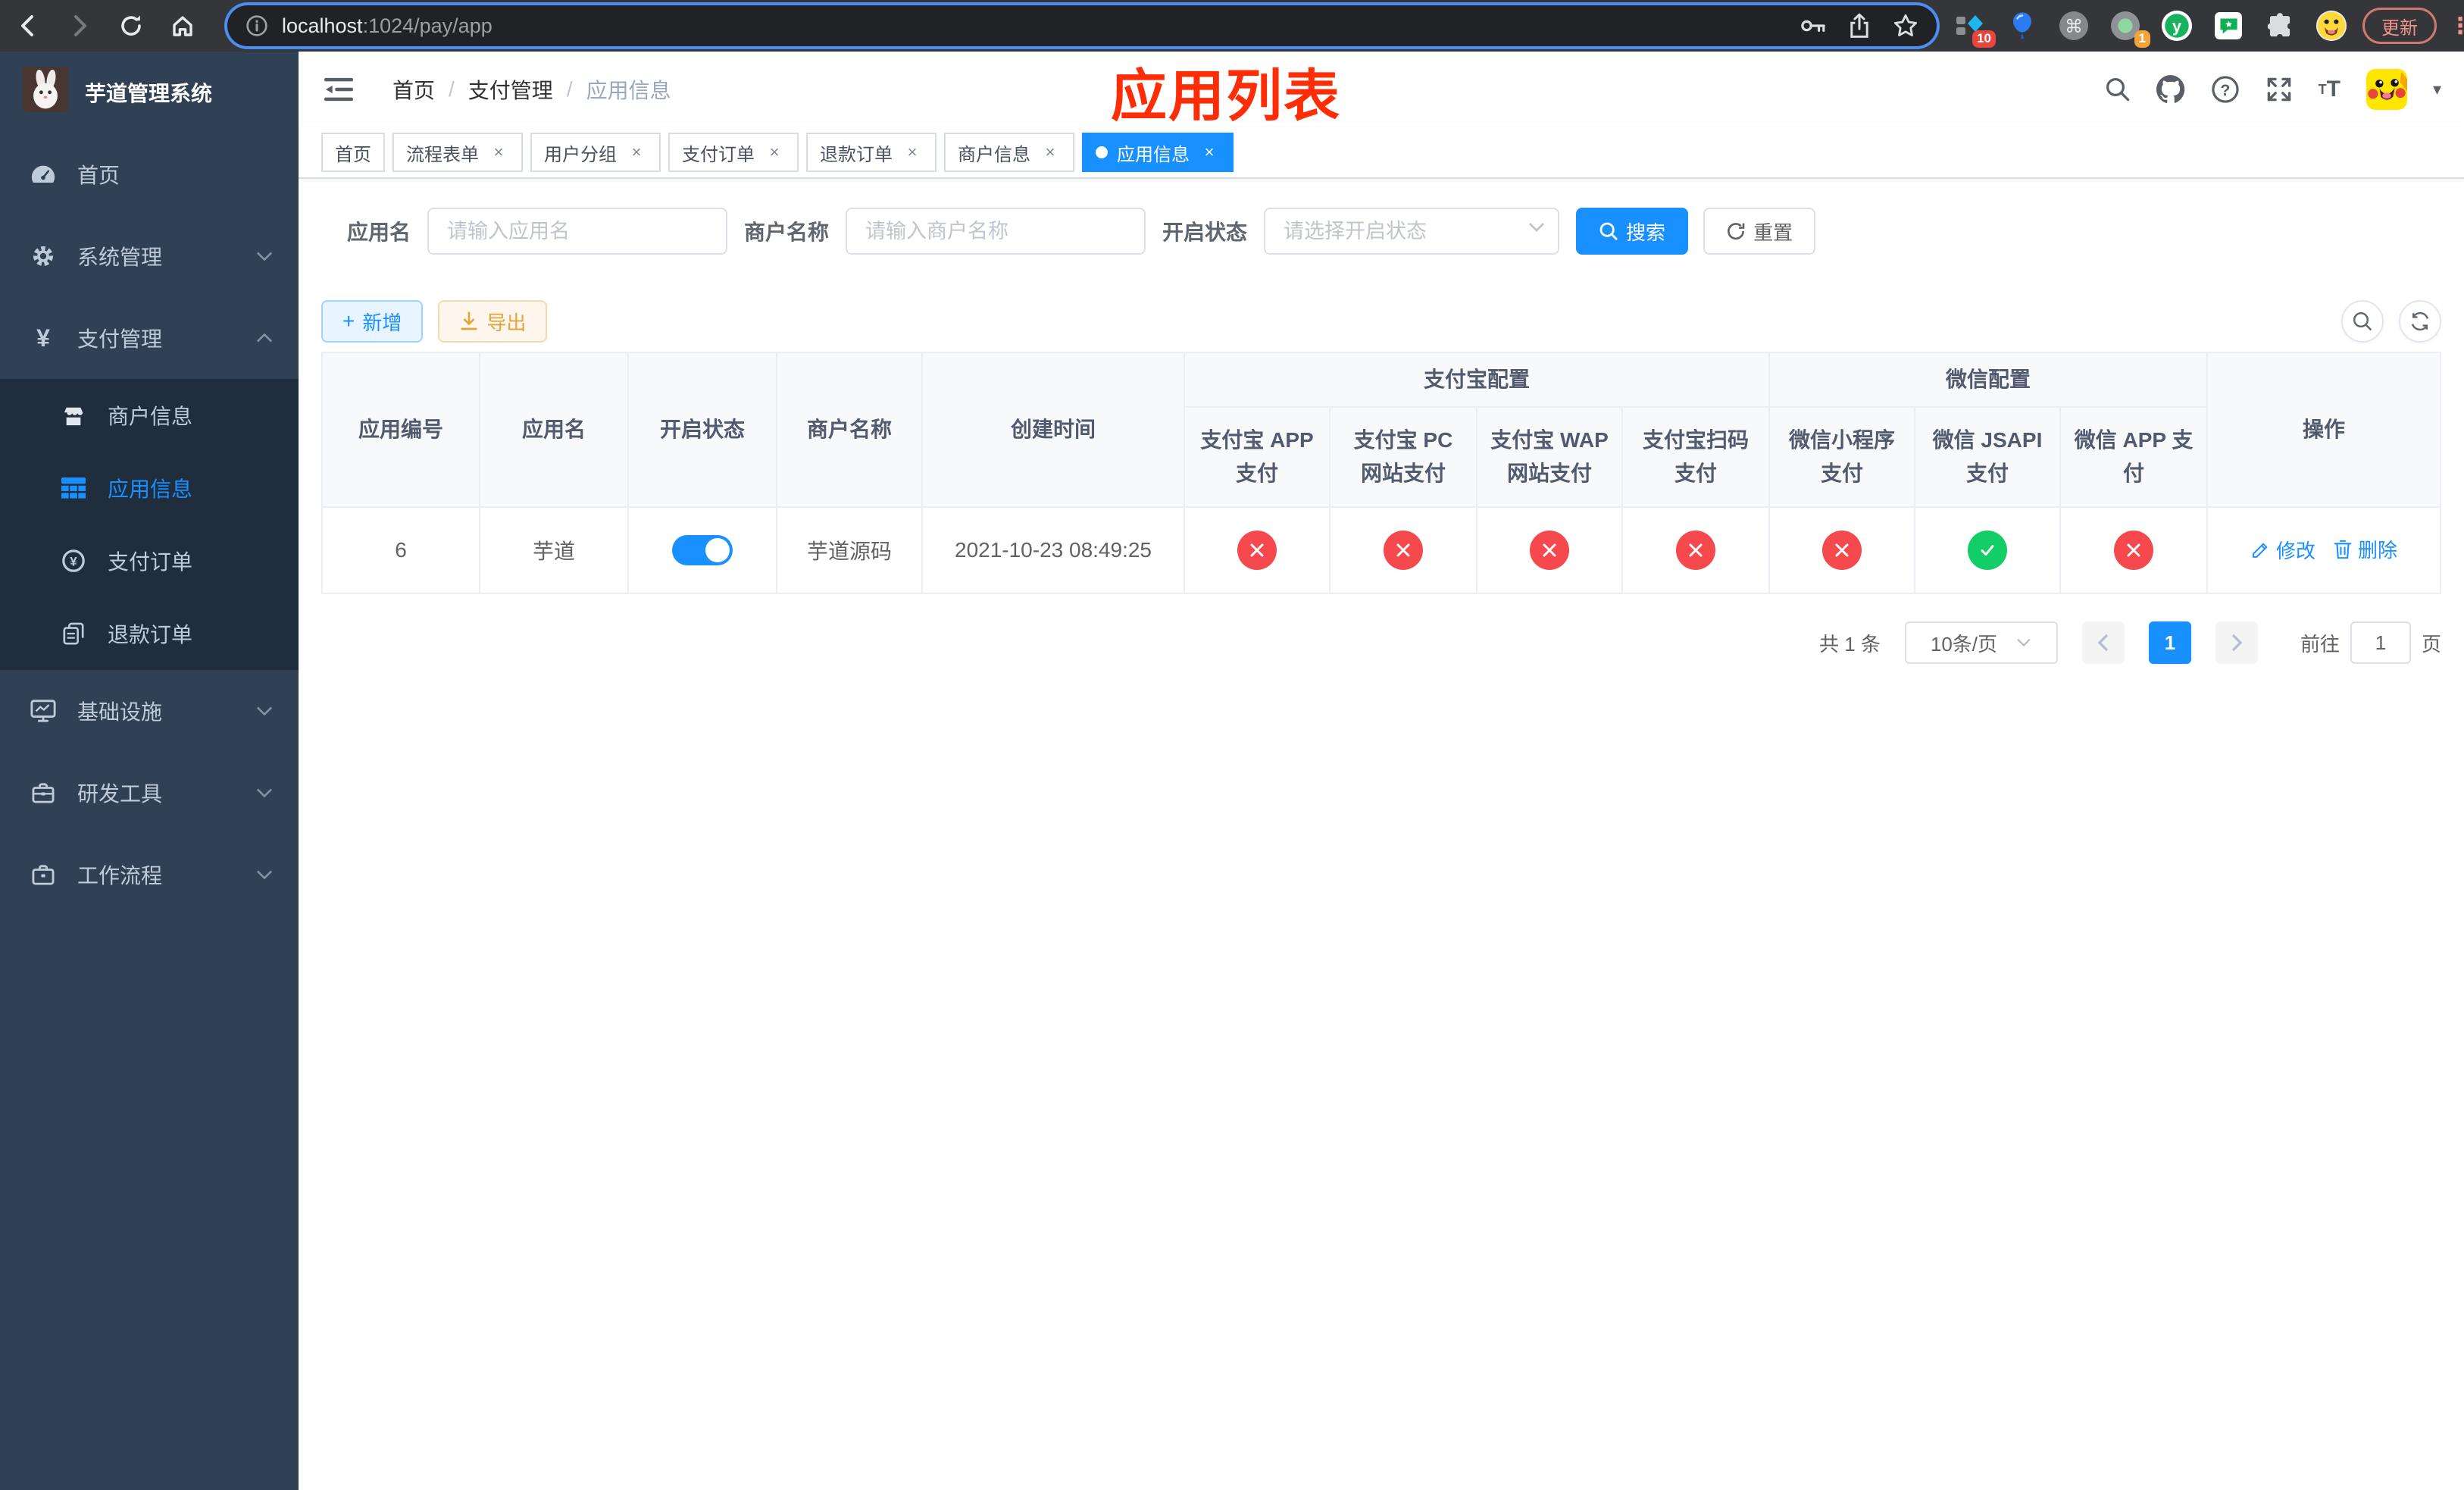  I want to click on pagination: 共 1 条 10条/页 1 前往 页, so click(1381, 642).